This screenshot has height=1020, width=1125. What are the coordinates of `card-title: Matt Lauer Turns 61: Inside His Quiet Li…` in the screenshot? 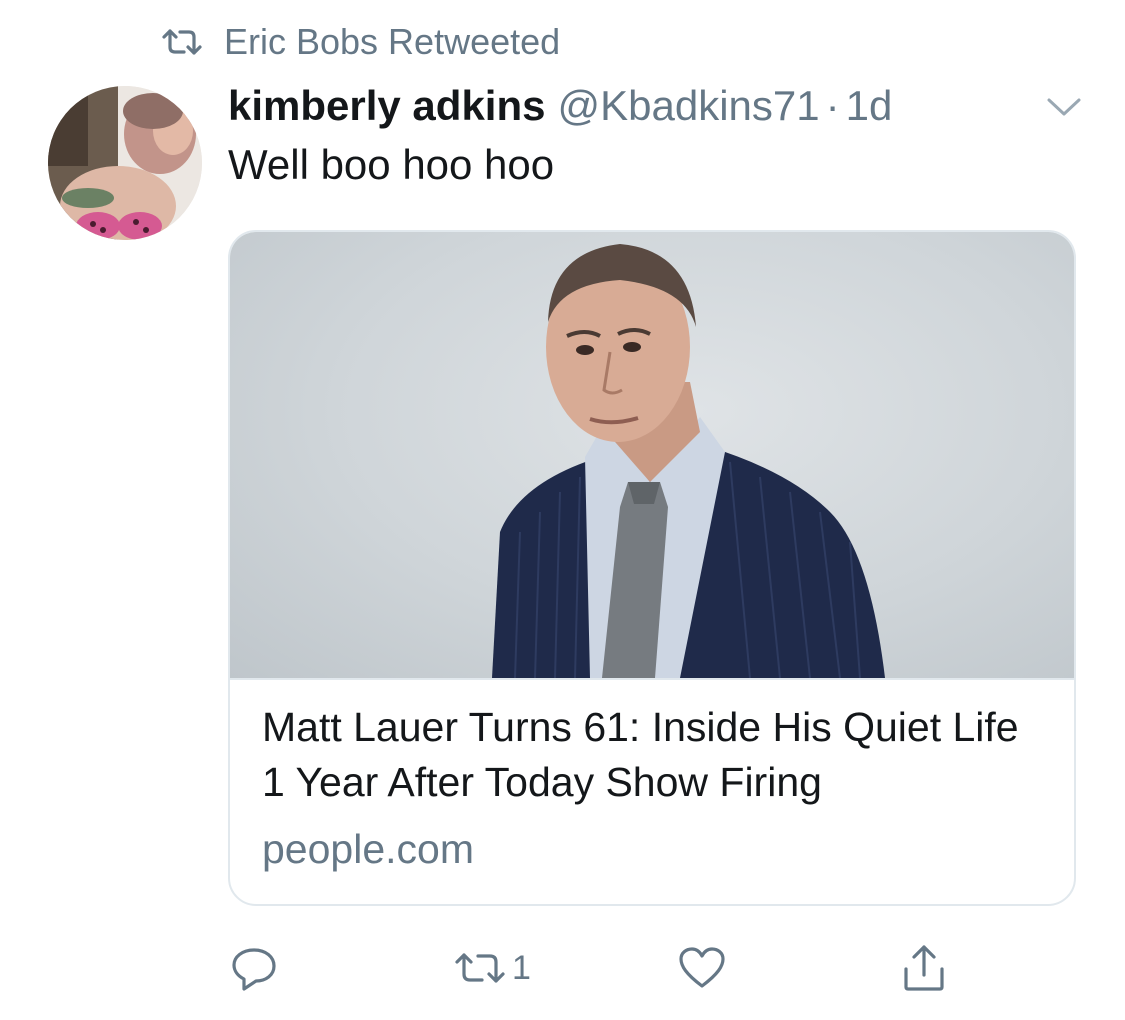 It's located at (640, 754).